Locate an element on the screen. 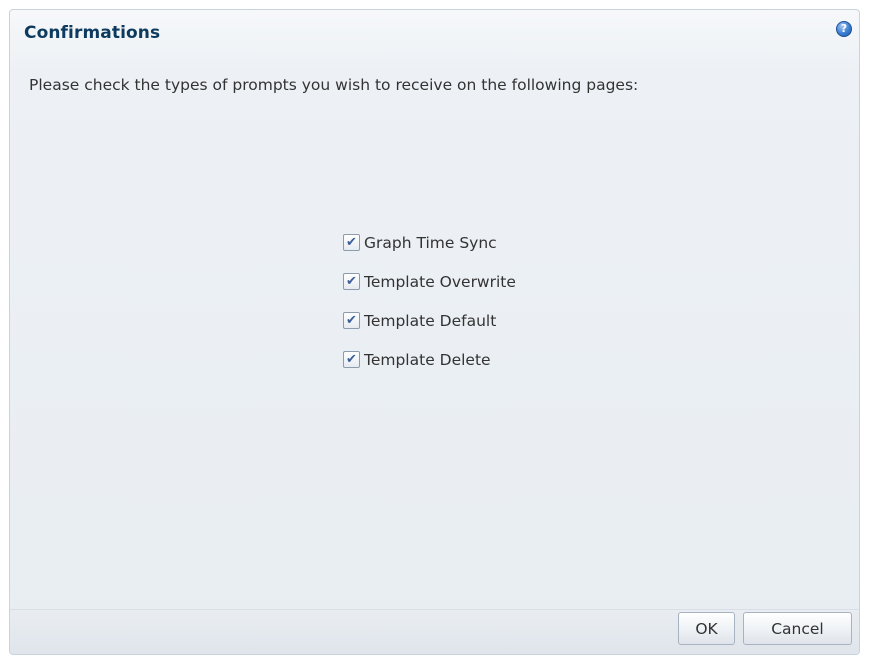  checkbox-template-delete: ✔ is located at coordinates (351, 359).